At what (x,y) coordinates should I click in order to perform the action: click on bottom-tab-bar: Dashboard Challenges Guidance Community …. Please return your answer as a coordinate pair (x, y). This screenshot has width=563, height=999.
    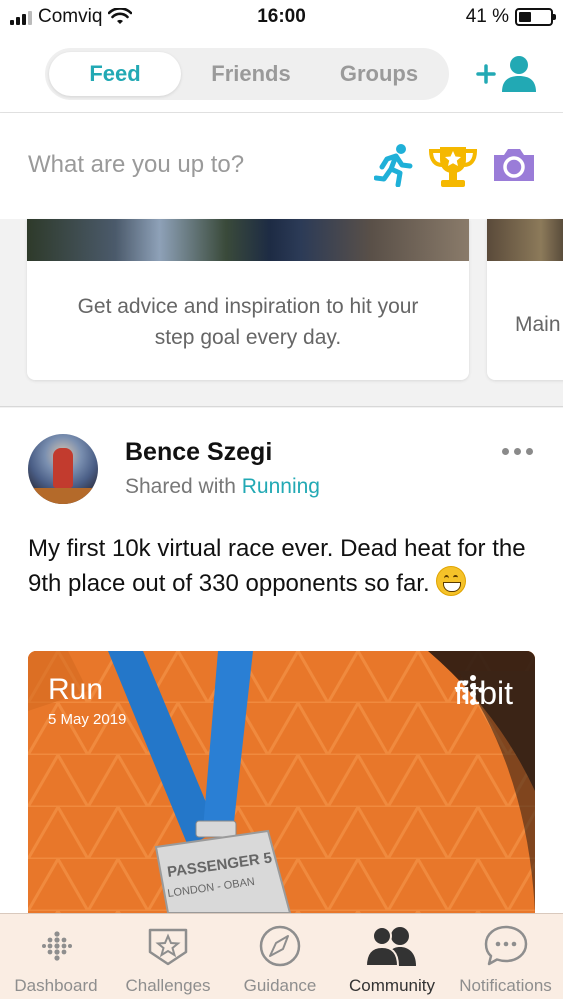
    Looking at the image, I should click on (281, 956).